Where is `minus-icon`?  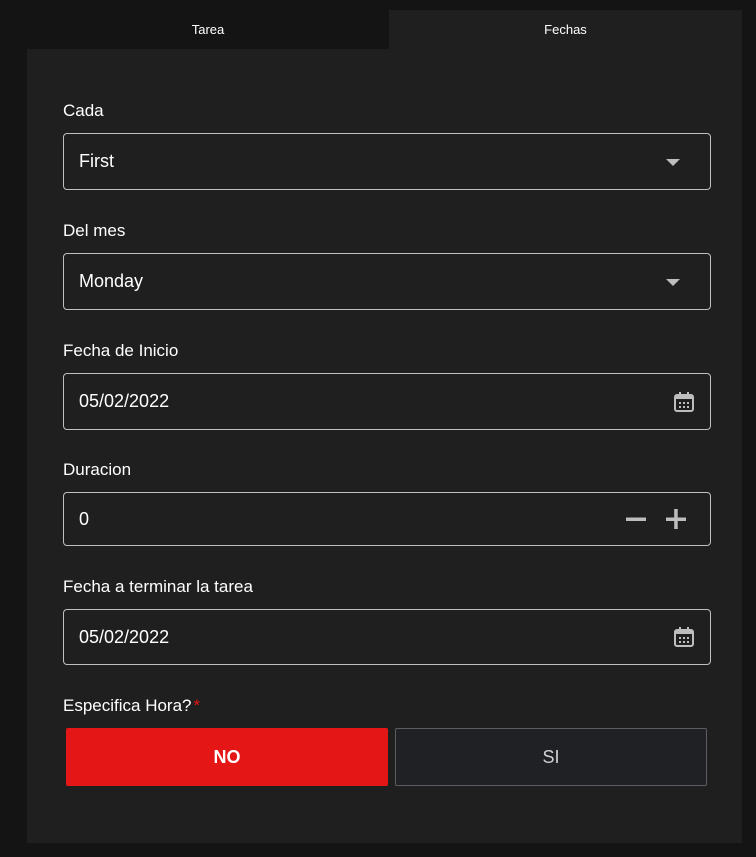 minus-icon is located at coordinates (636, 519).